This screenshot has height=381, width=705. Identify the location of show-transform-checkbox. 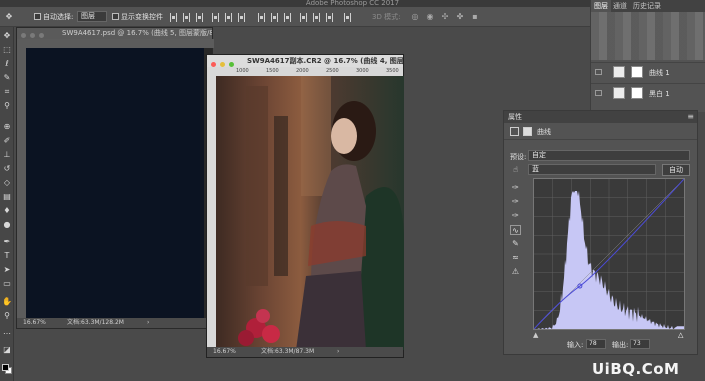
(115, 16).